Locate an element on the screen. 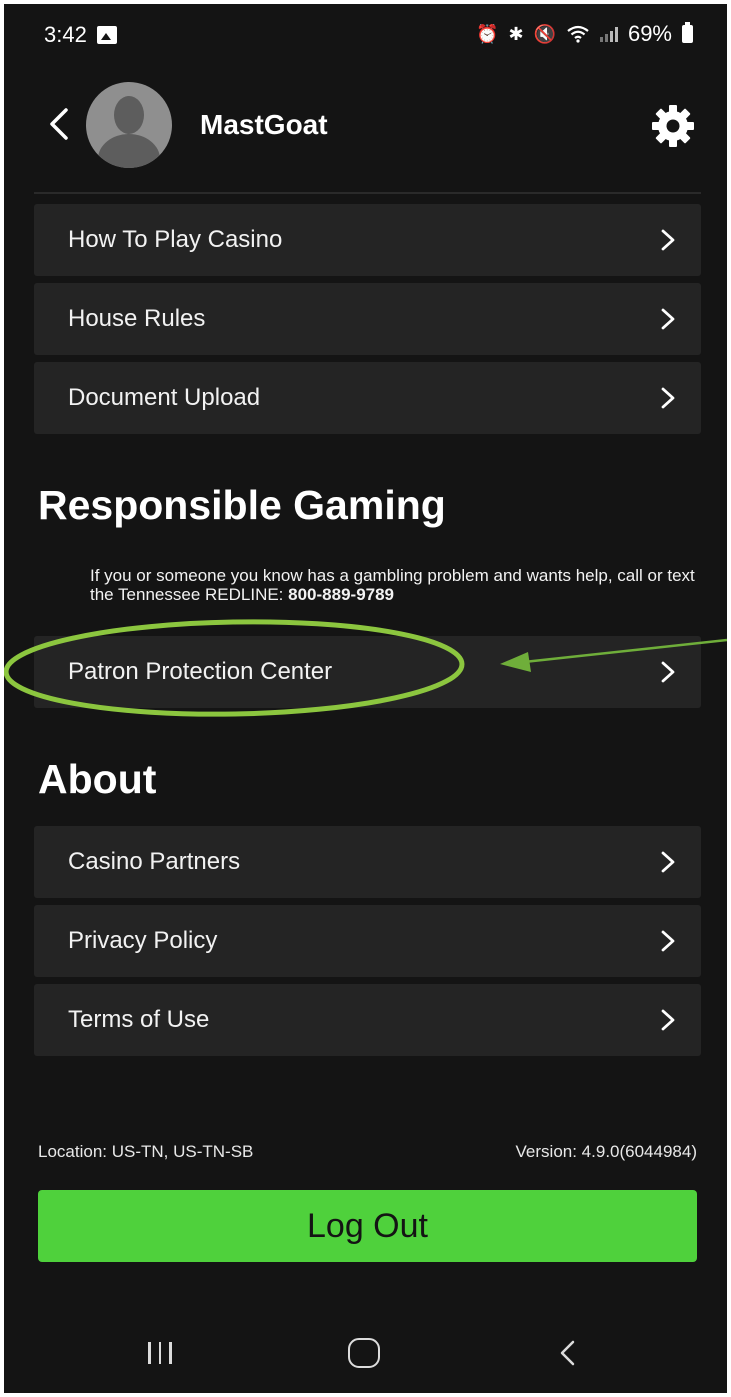 The width and height of the screenshot is (731, 1397). location-text: Location: US-TN, US-TN-SB is located at coordinates (146, 1151).